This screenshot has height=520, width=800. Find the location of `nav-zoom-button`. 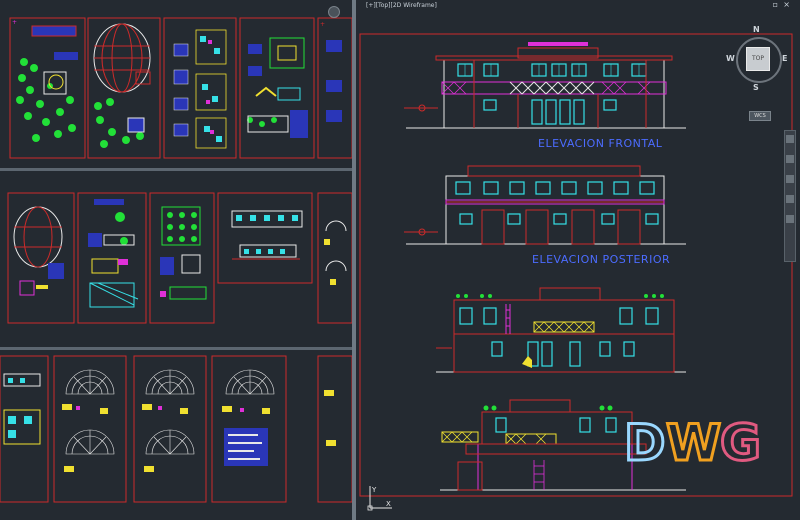

nav-zoom-button is located at coordinates (790, 179).